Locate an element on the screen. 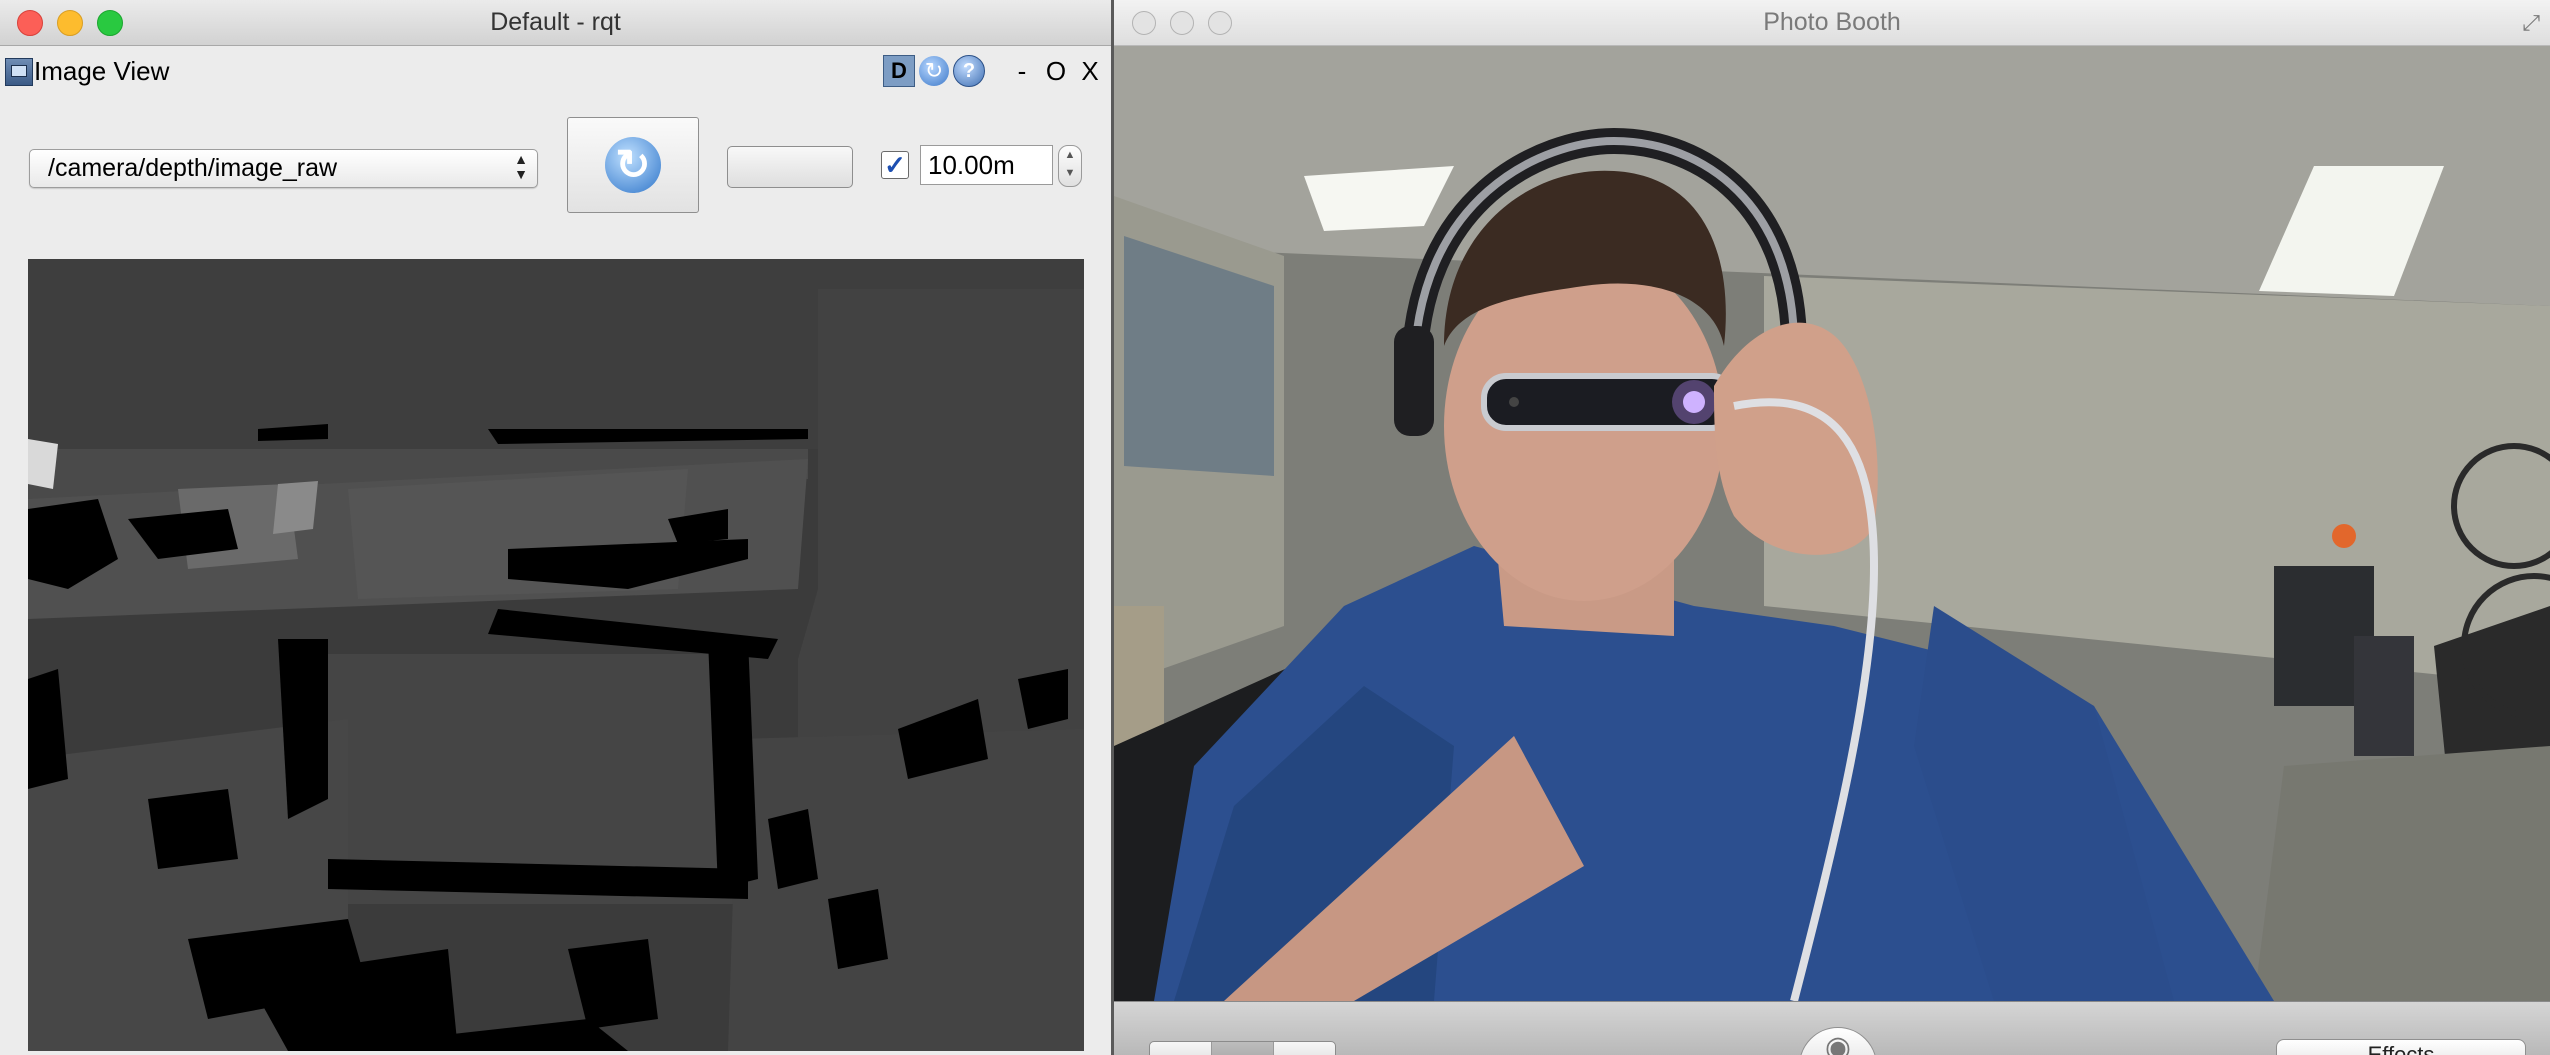  chevron-updown-icon: ▲ ▼ is located at coordinates (521, 166).